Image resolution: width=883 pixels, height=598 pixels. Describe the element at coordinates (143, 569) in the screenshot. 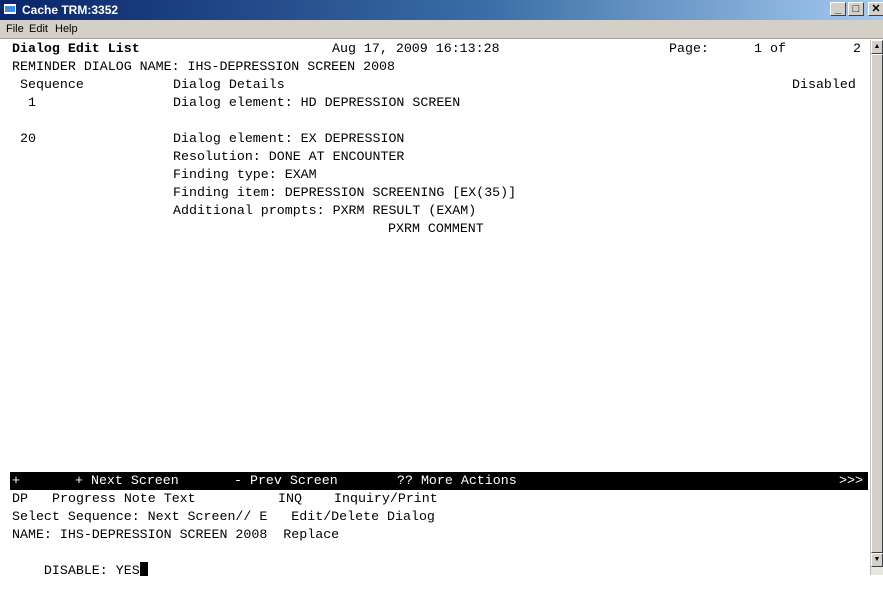

I see `text-cursor` at that location.